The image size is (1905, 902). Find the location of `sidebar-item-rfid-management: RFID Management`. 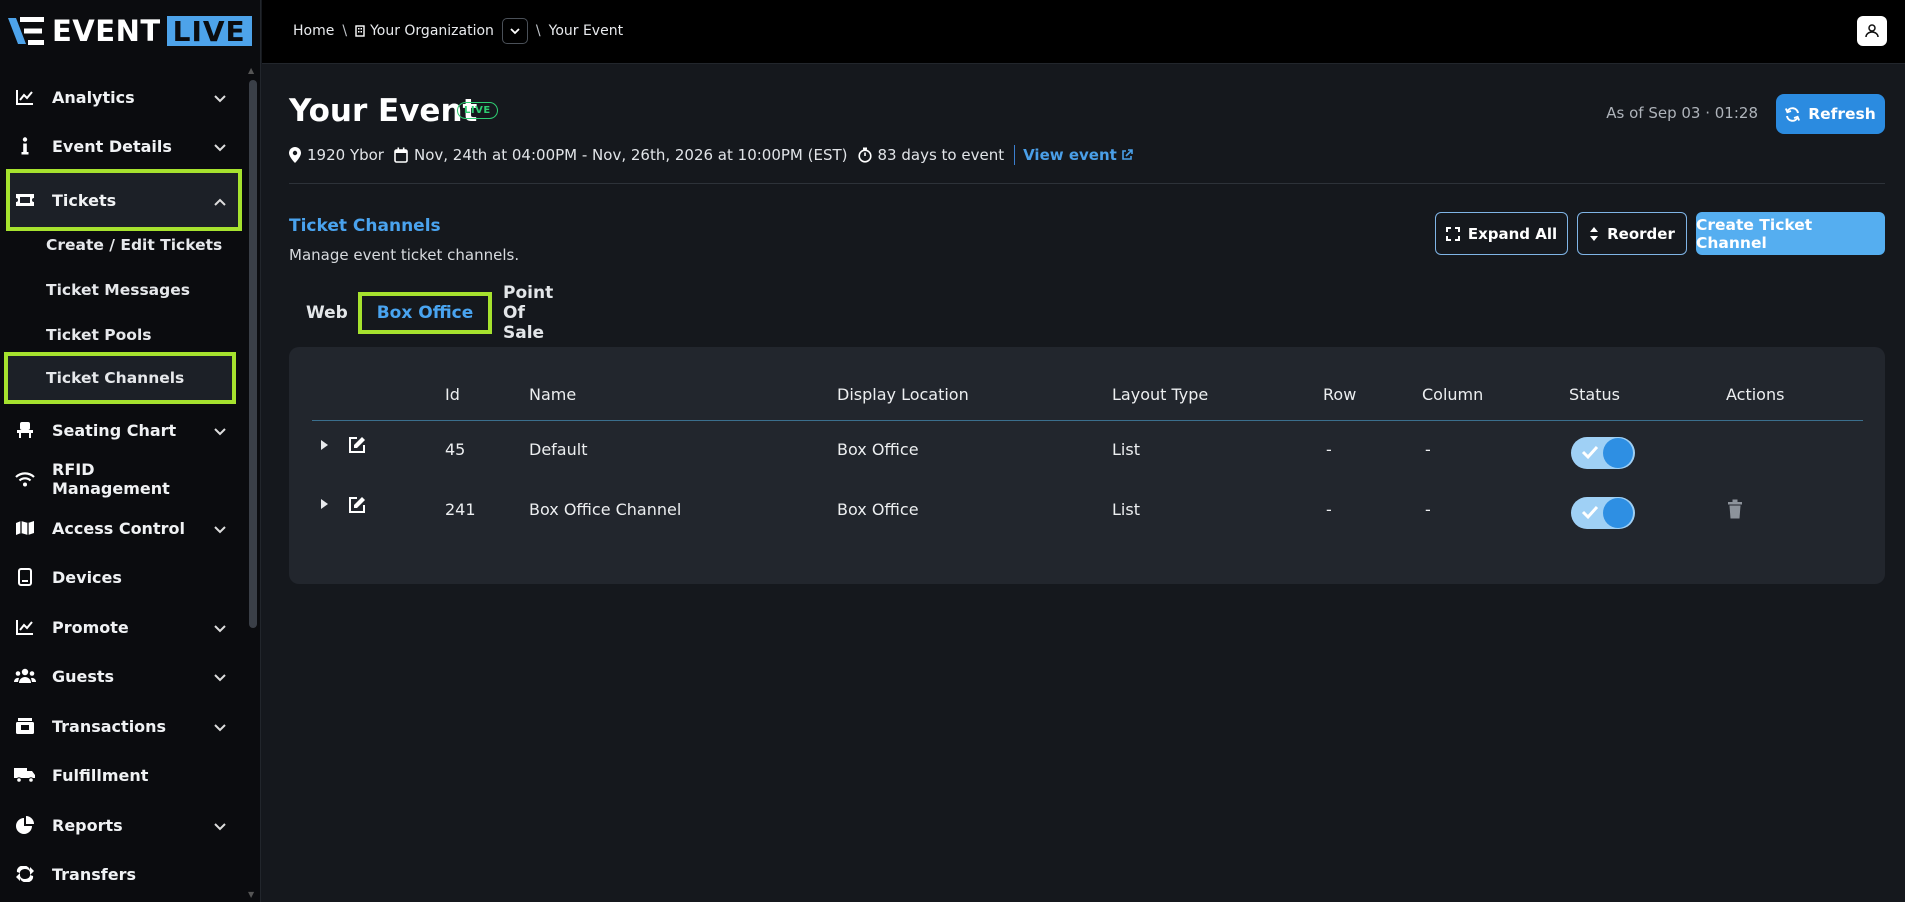

sidebar-item-rfid-management: RFID Management is located at coordinates (124, 479).